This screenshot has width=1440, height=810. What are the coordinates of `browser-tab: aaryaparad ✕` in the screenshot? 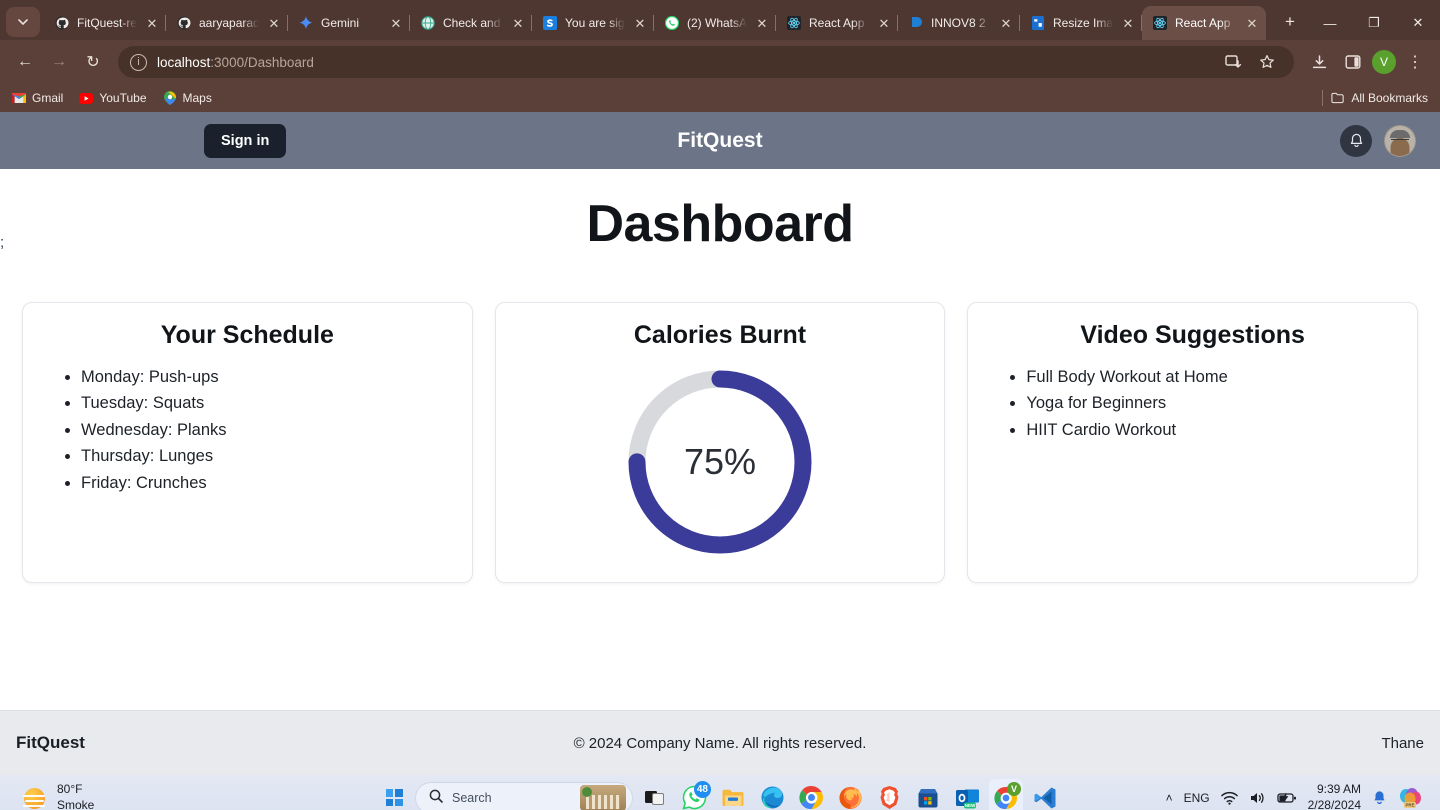 It's located at (227, 23).